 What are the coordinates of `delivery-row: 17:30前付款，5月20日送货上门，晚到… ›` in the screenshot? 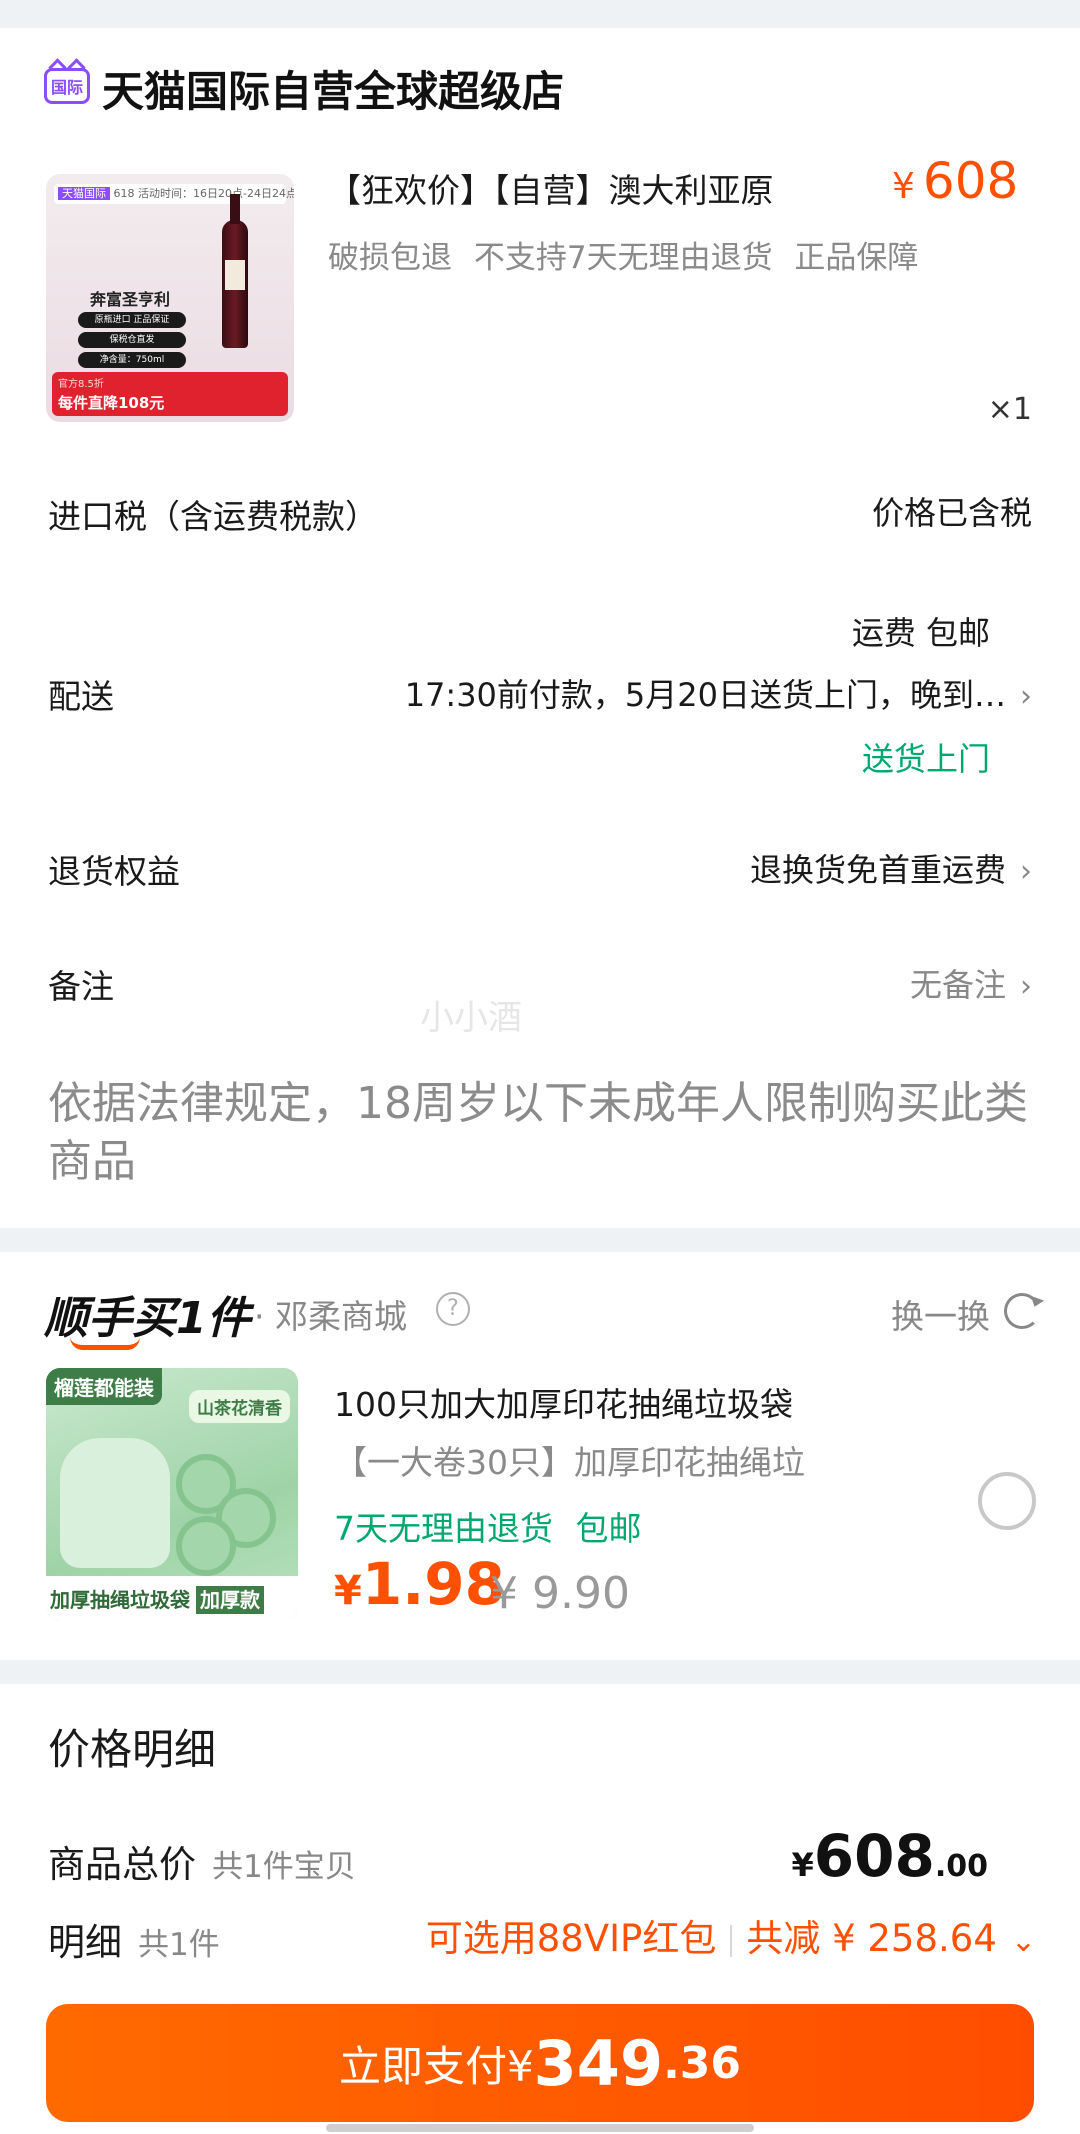 It's located at (718, 693).